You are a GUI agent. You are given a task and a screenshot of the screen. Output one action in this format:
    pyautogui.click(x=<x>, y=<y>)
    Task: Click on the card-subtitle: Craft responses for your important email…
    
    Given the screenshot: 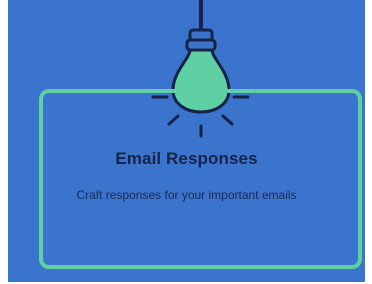 What is the action you would take?
    pyautogui.click(x=186, y=195)
    